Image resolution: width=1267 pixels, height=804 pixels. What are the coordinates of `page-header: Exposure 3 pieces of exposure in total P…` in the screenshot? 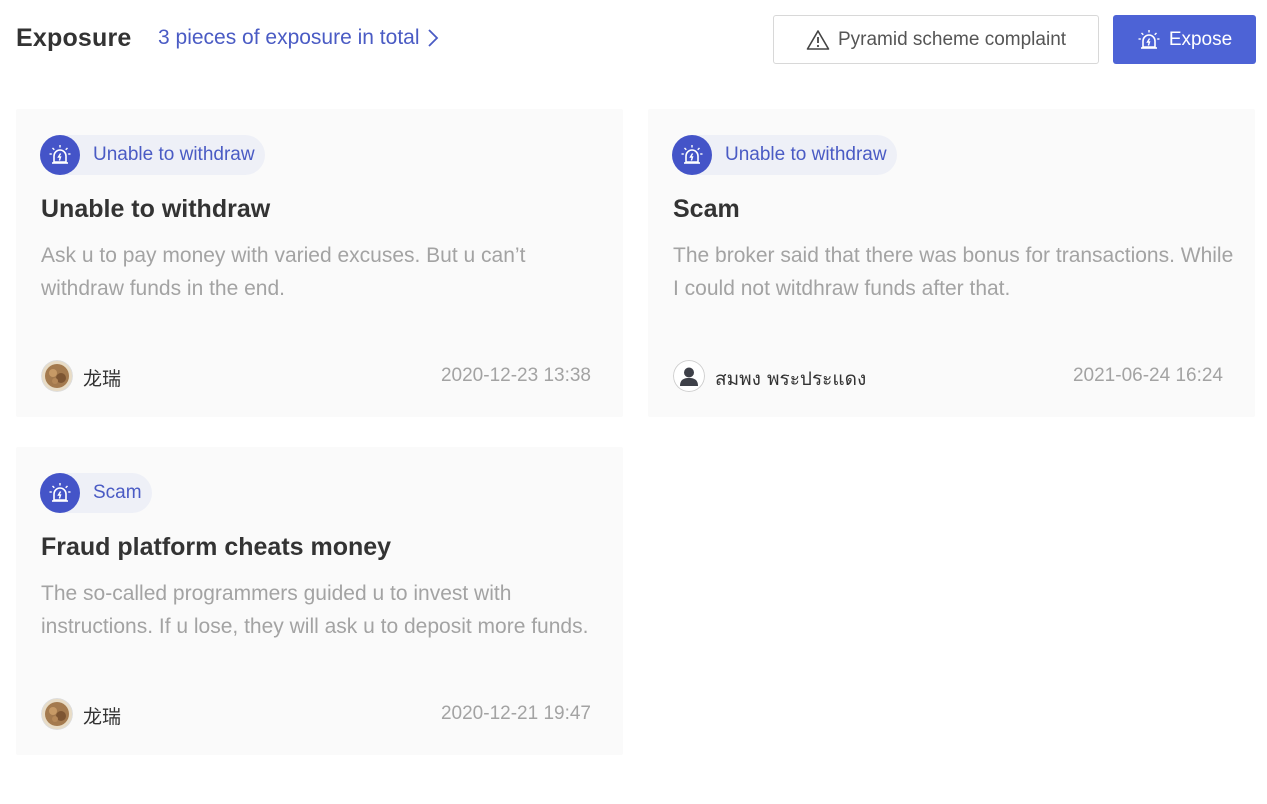 It's located at (633, 40).